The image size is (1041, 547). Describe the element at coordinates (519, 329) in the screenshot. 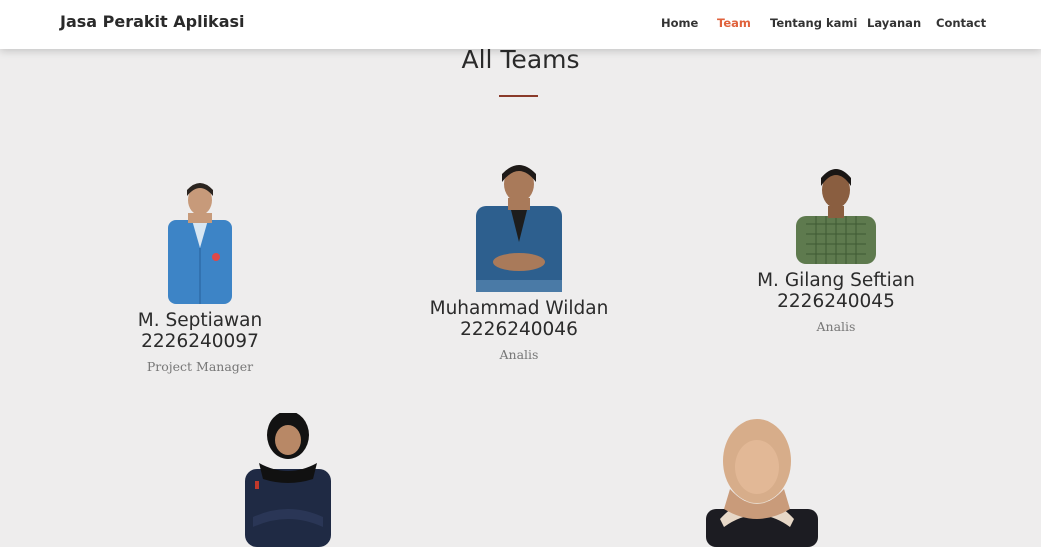

I see `member-nim: 2226240046` at that location.